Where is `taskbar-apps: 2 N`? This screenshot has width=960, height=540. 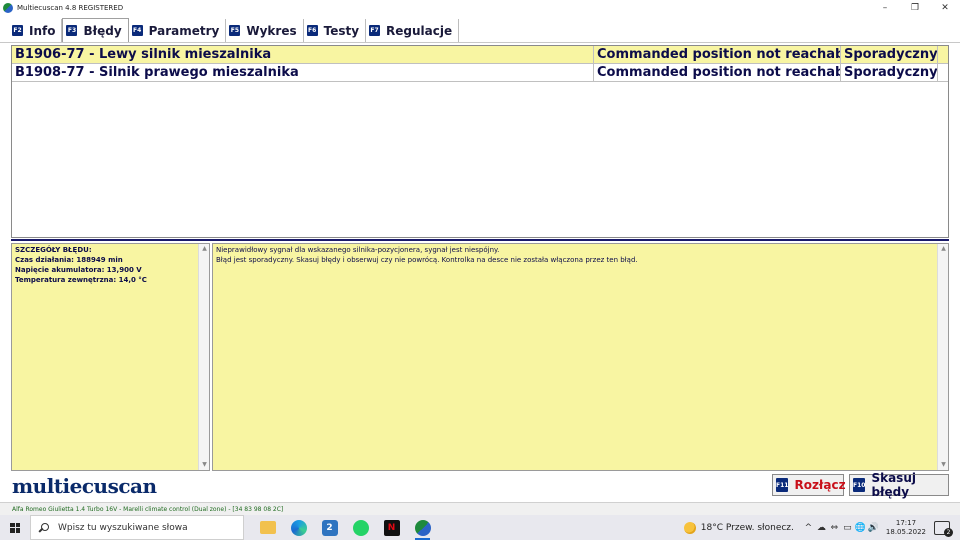 taskbar-apps: 2 N is located at coordinates (345, 527).